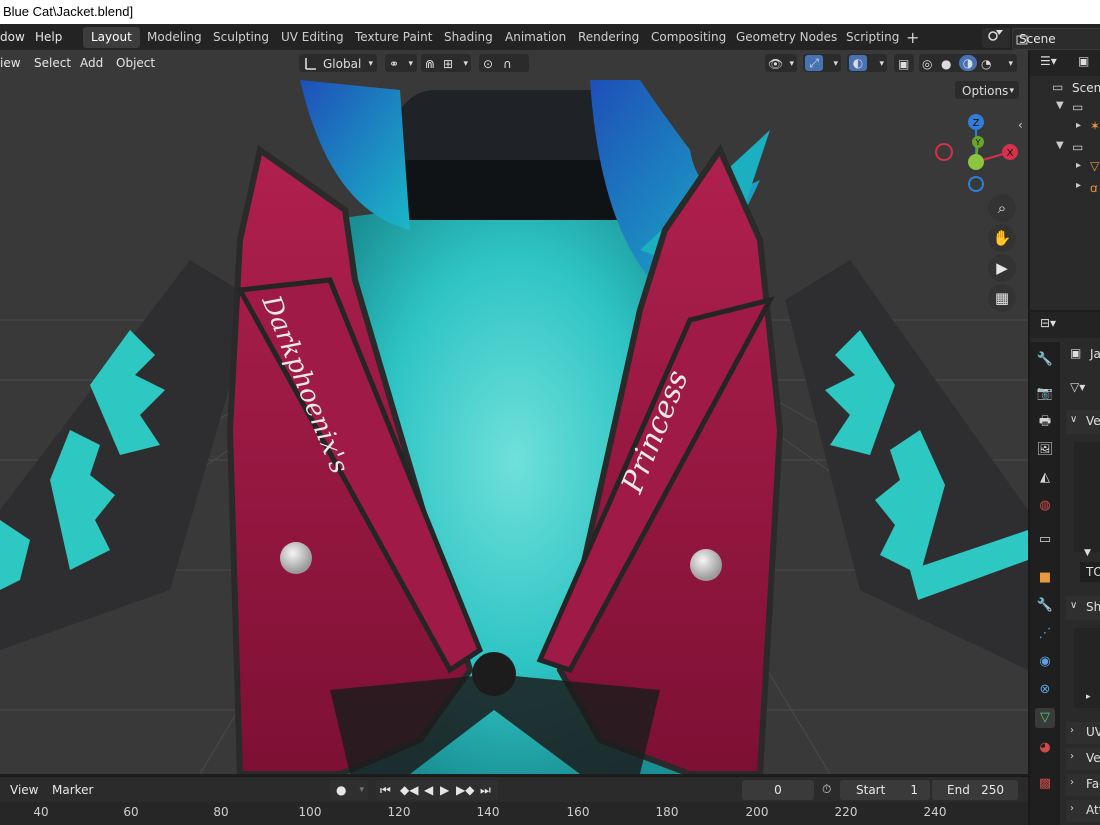 The height and width of the screenshot is (825, 1100). What do you see at coordinates (1045, 540) in the screenshot?
I see `collection-tab-icon: ▭` at bounding box center [1045, 540].